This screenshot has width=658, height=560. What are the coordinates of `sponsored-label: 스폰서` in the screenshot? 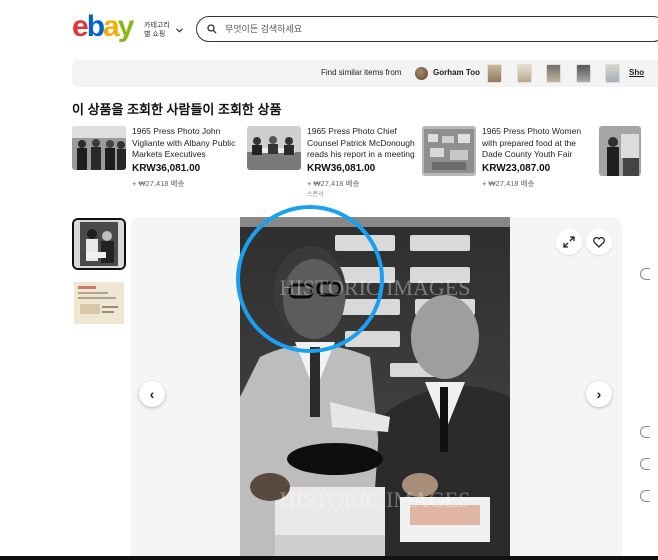 It's located at (315, 195).